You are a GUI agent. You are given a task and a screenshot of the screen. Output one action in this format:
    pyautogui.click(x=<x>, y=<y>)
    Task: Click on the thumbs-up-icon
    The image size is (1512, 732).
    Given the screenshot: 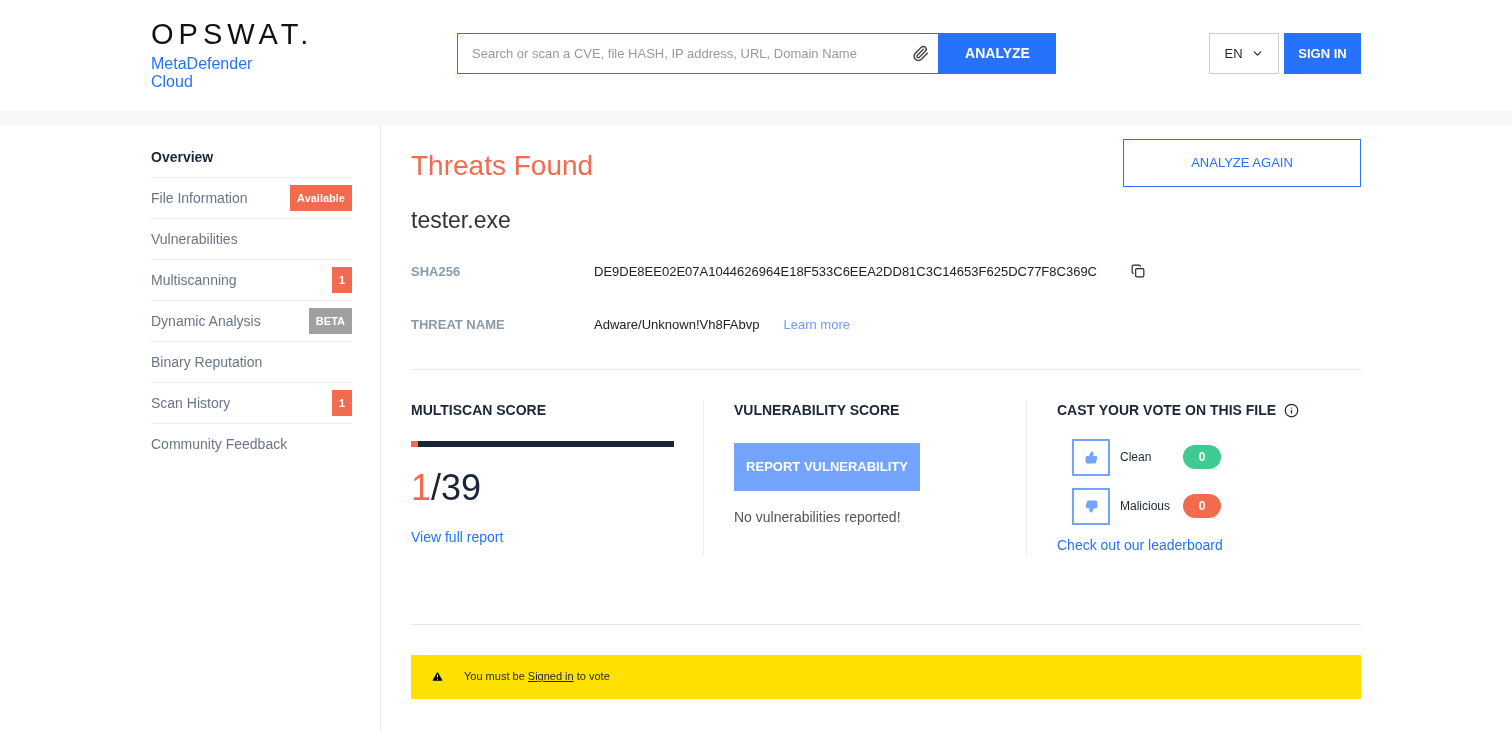 What is the action you would take?
    pyautogui.click(x=1091, y=457)
    